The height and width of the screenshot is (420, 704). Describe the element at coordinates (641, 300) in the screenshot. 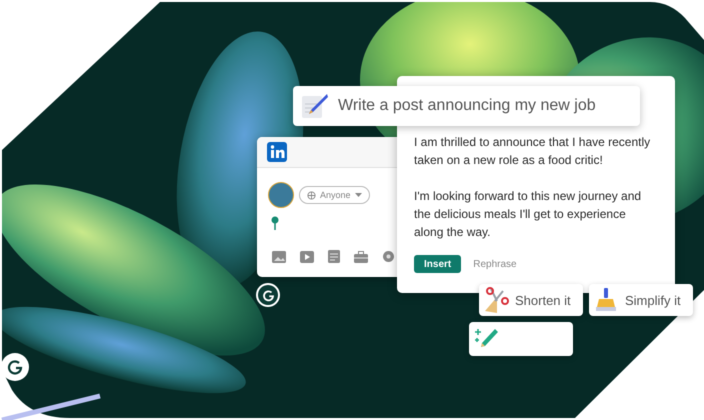

I see `quick-action-button: Simplify it` at that location.